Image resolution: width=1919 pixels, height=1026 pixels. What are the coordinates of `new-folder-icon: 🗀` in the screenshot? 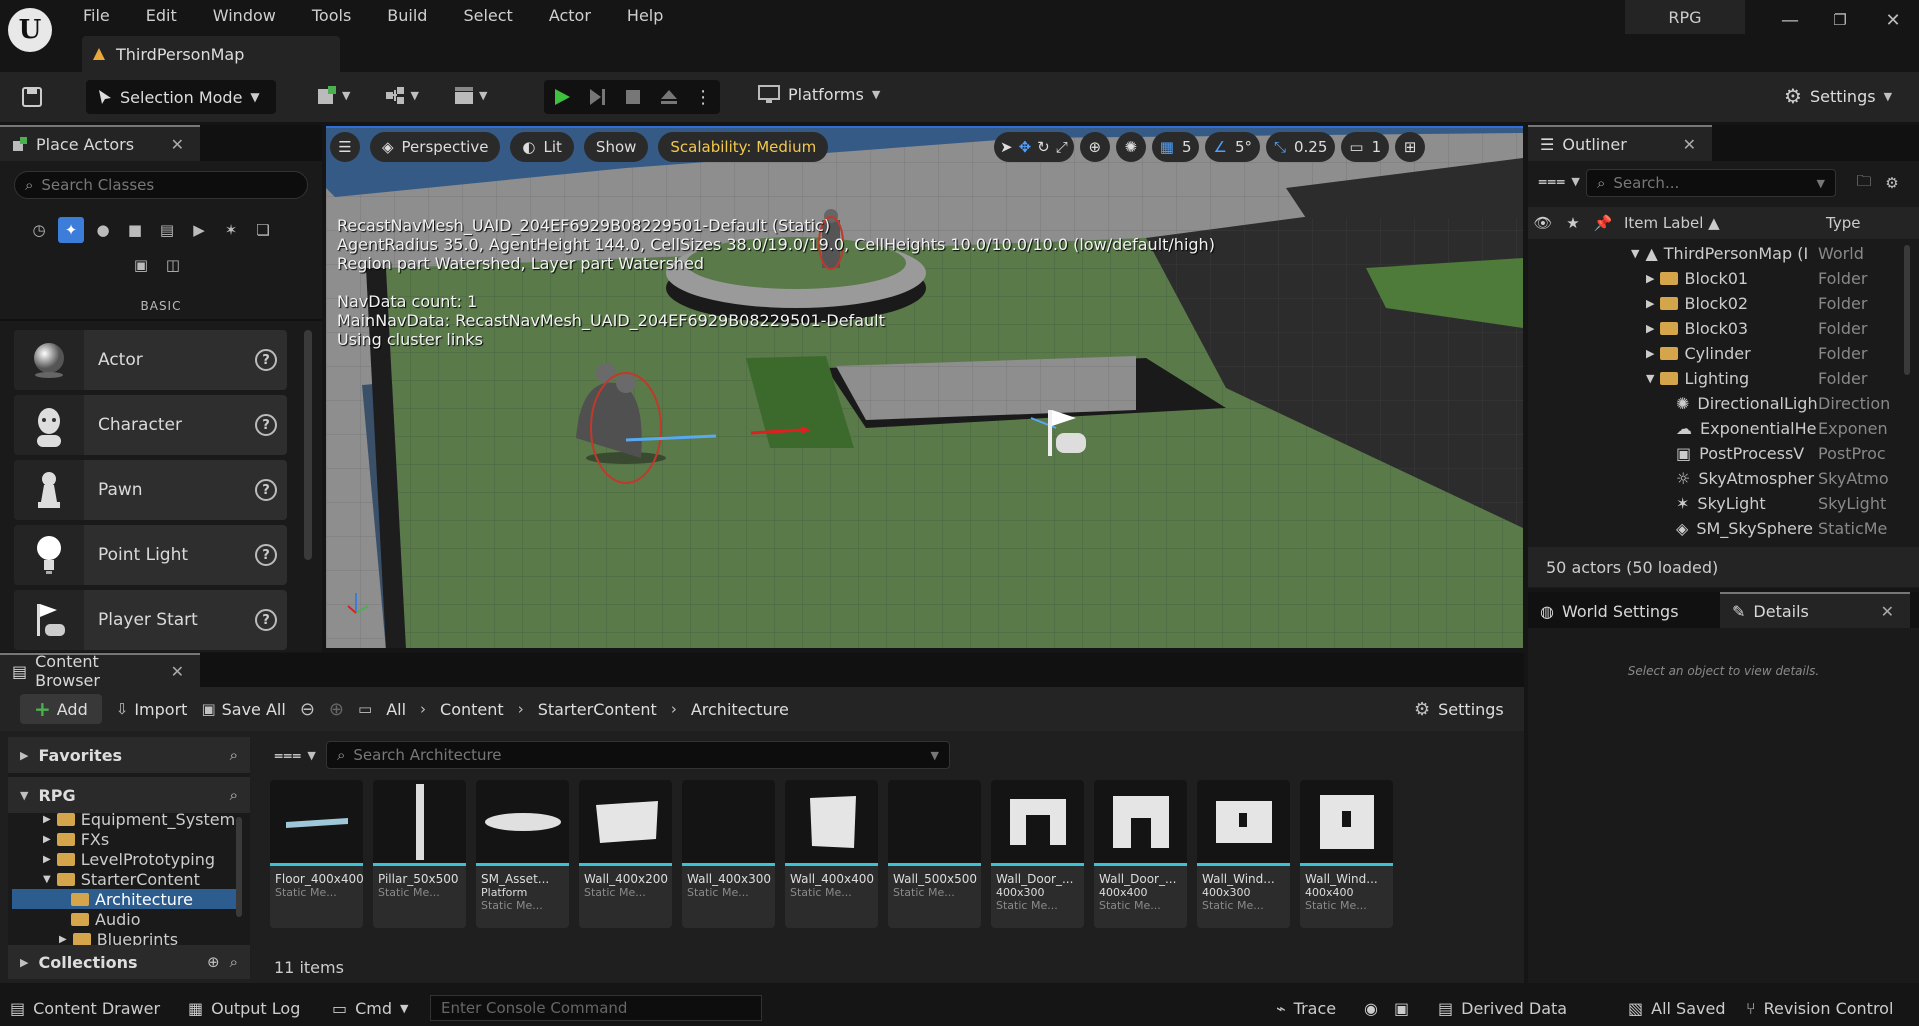 It's located at (1864, 182).